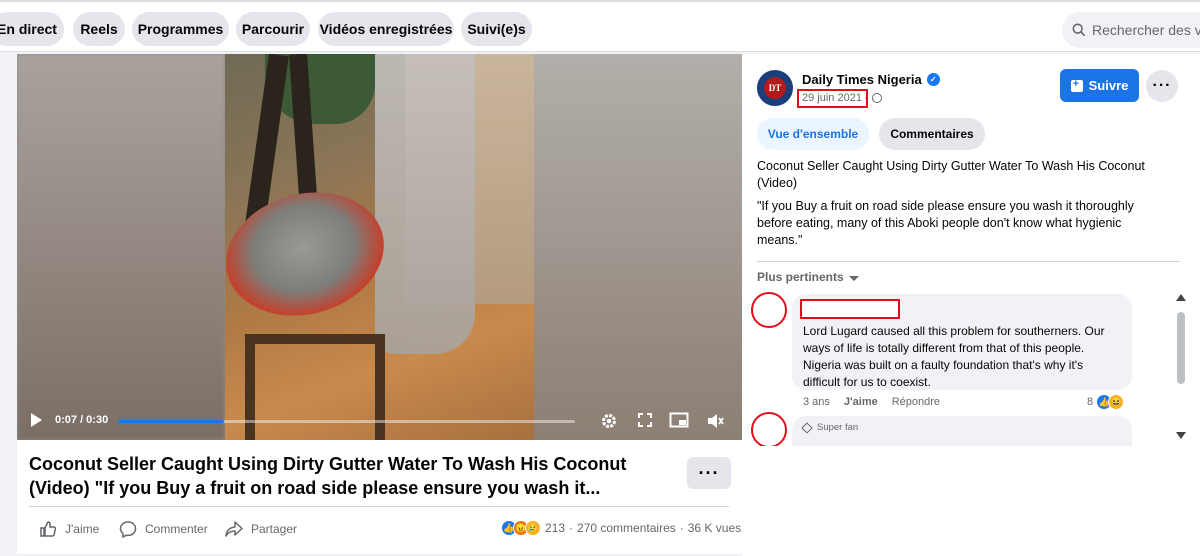  I want to click on chevron-down-icon, so click(853, 278).